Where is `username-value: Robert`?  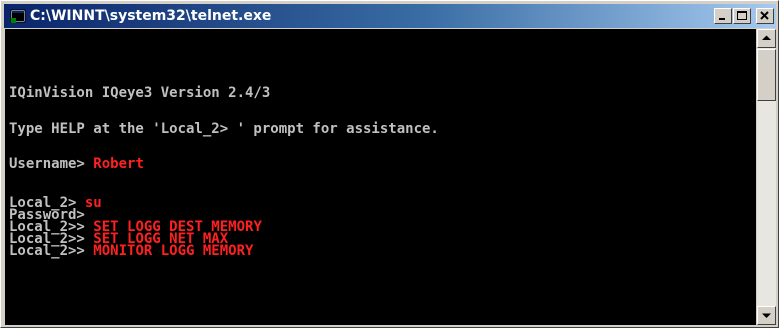
username-value: Robert is located at coordinates (118, 164).